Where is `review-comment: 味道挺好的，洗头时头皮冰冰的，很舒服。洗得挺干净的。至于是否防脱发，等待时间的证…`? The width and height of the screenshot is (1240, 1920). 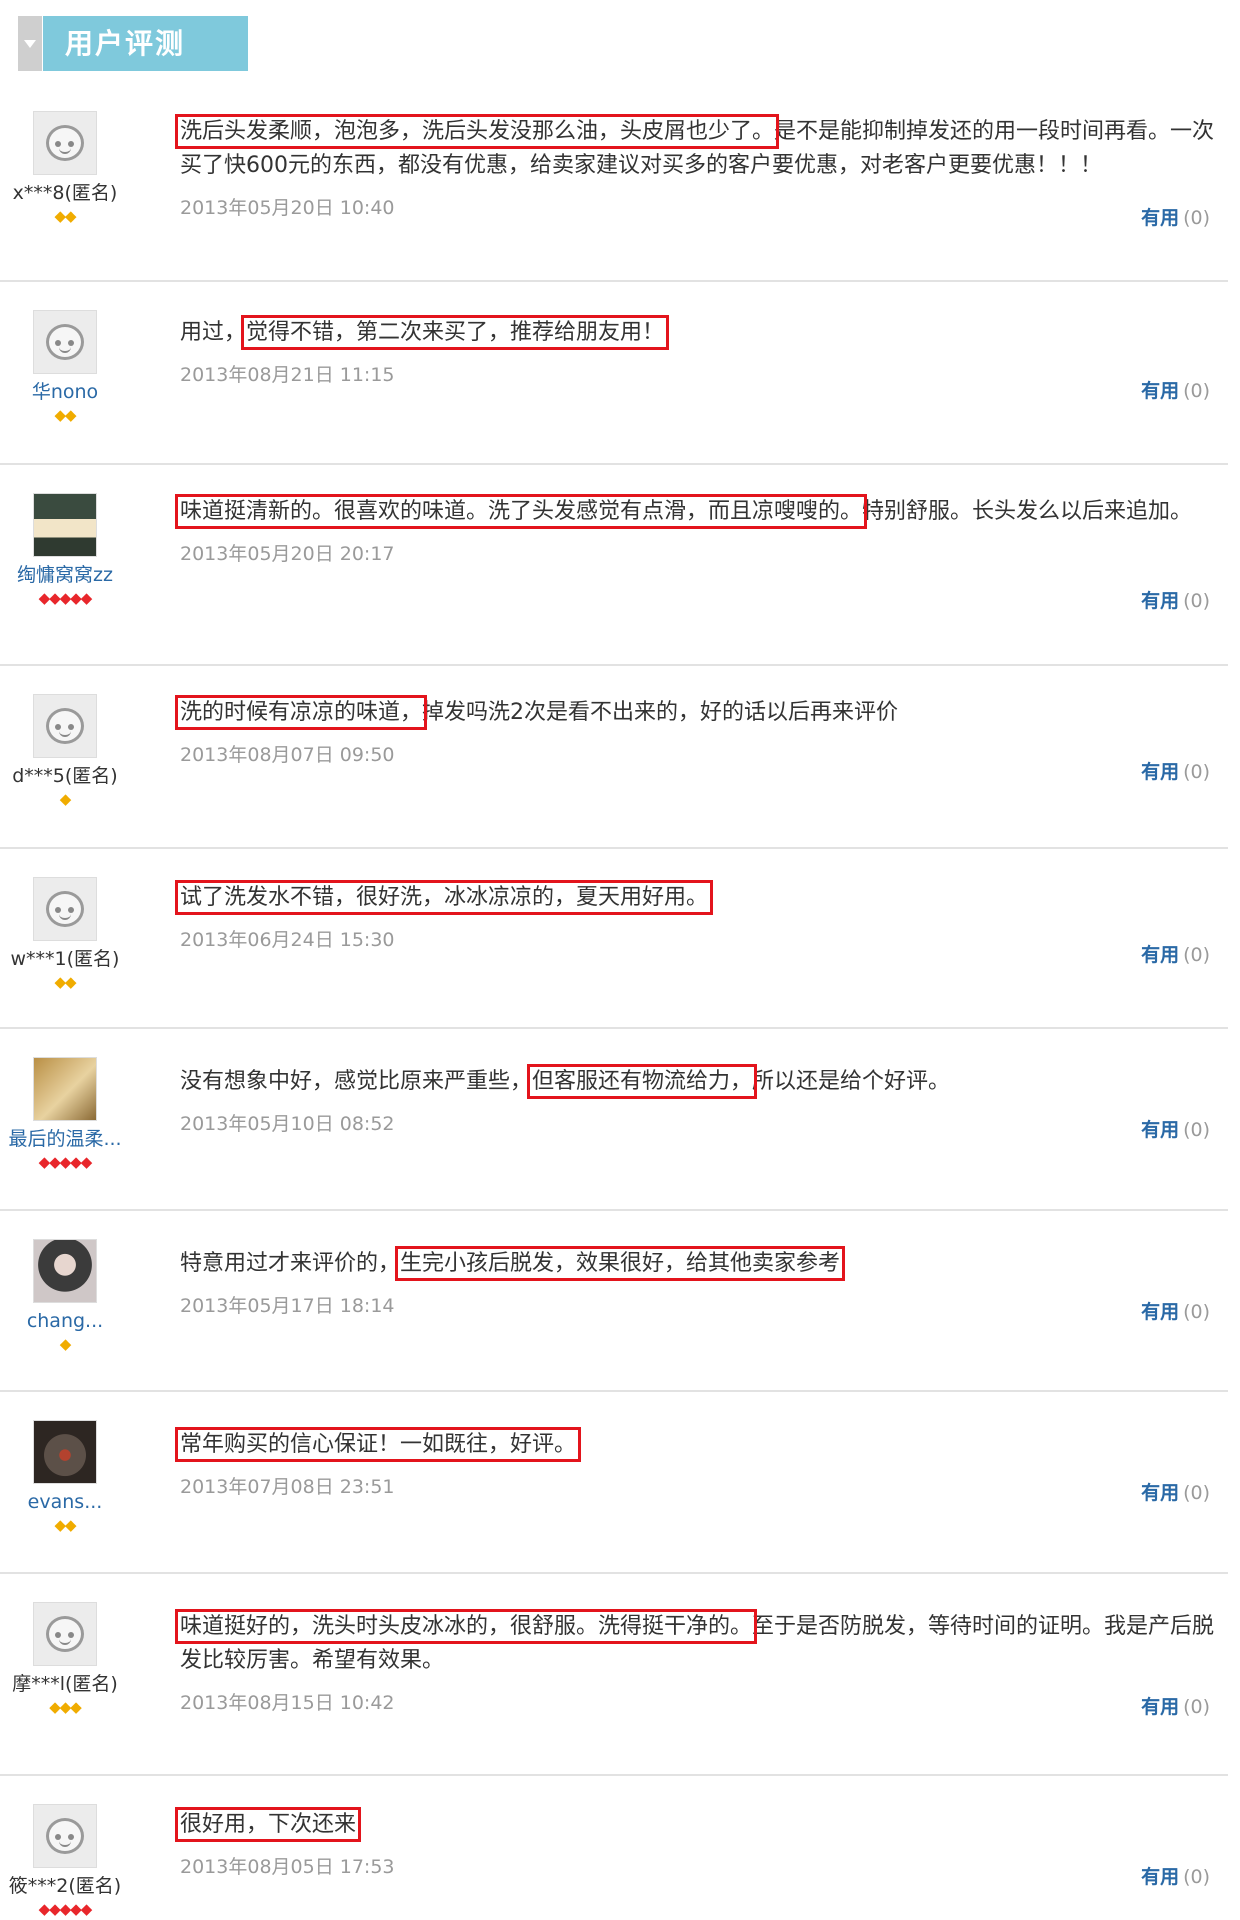 review-comment: 味道挺好的，洗头时头皮冰冰的，很舒服。洗得挺干净的。至于是否防脱发，等待时间的证… is located at coordinates (702, 1643).